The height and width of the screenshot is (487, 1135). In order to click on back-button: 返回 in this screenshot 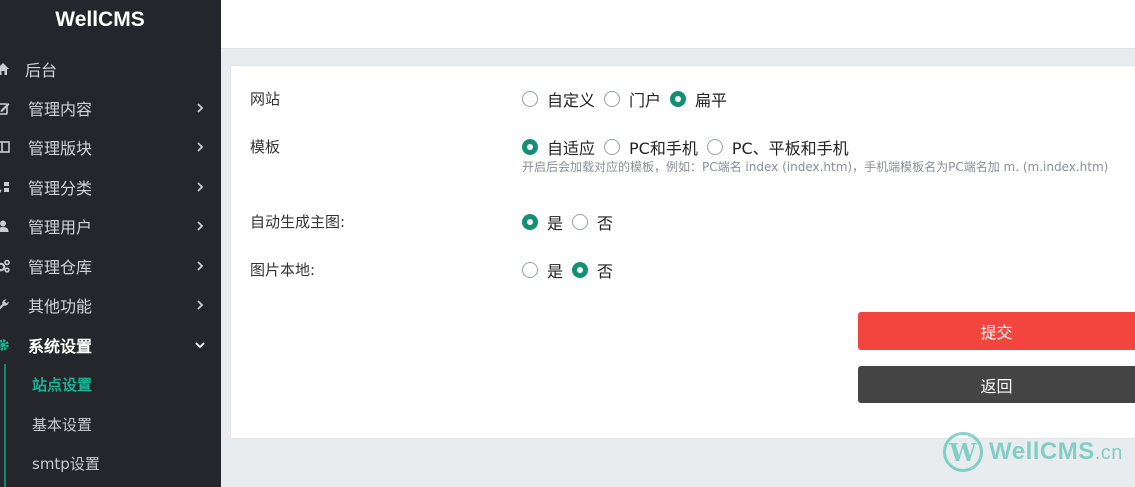, I will do `click(996, 384)`.